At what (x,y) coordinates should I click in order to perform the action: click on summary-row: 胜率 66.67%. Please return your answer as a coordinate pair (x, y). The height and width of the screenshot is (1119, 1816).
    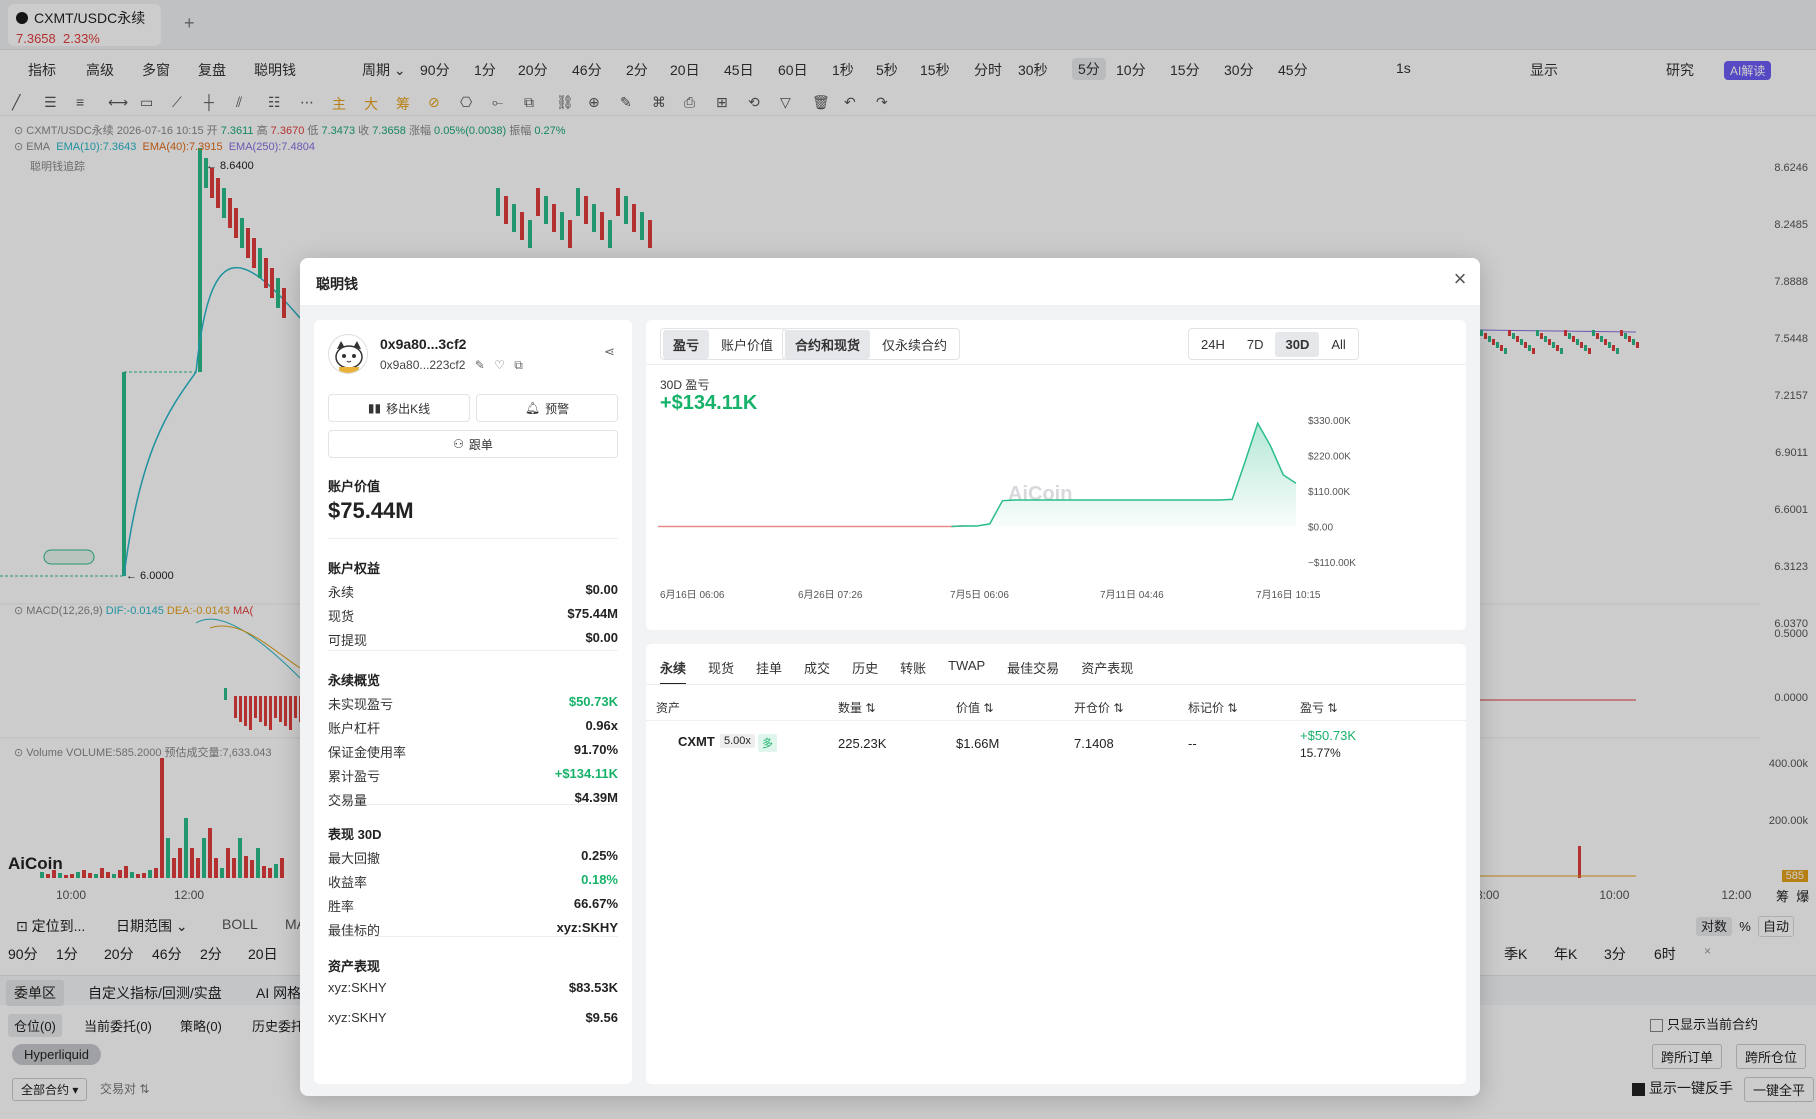
    Looking at the image, I should click on (473, 906).